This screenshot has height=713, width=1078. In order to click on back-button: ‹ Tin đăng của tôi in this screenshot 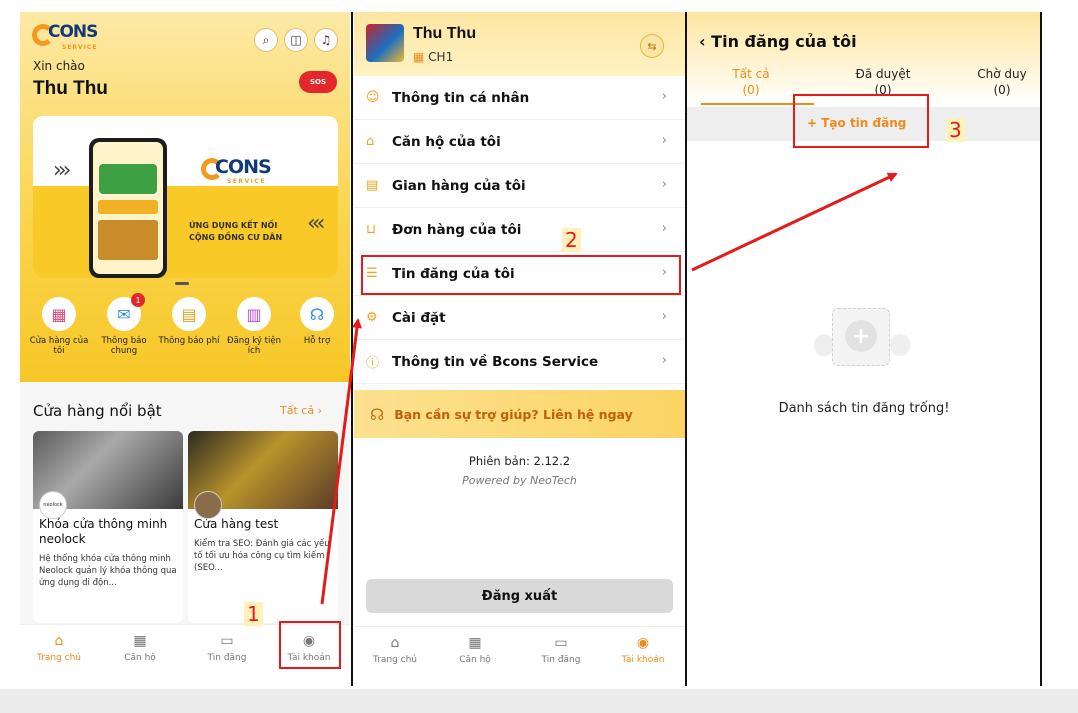, I will do `click(778, 41)`.